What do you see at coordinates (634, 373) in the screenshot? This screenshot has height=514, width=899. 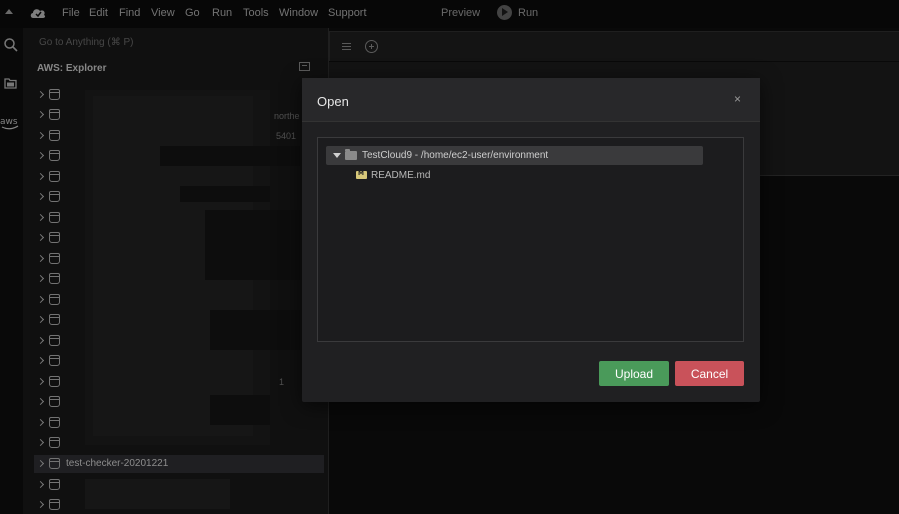 I see `upload-button: Upload` at bounding box center [634, 373].